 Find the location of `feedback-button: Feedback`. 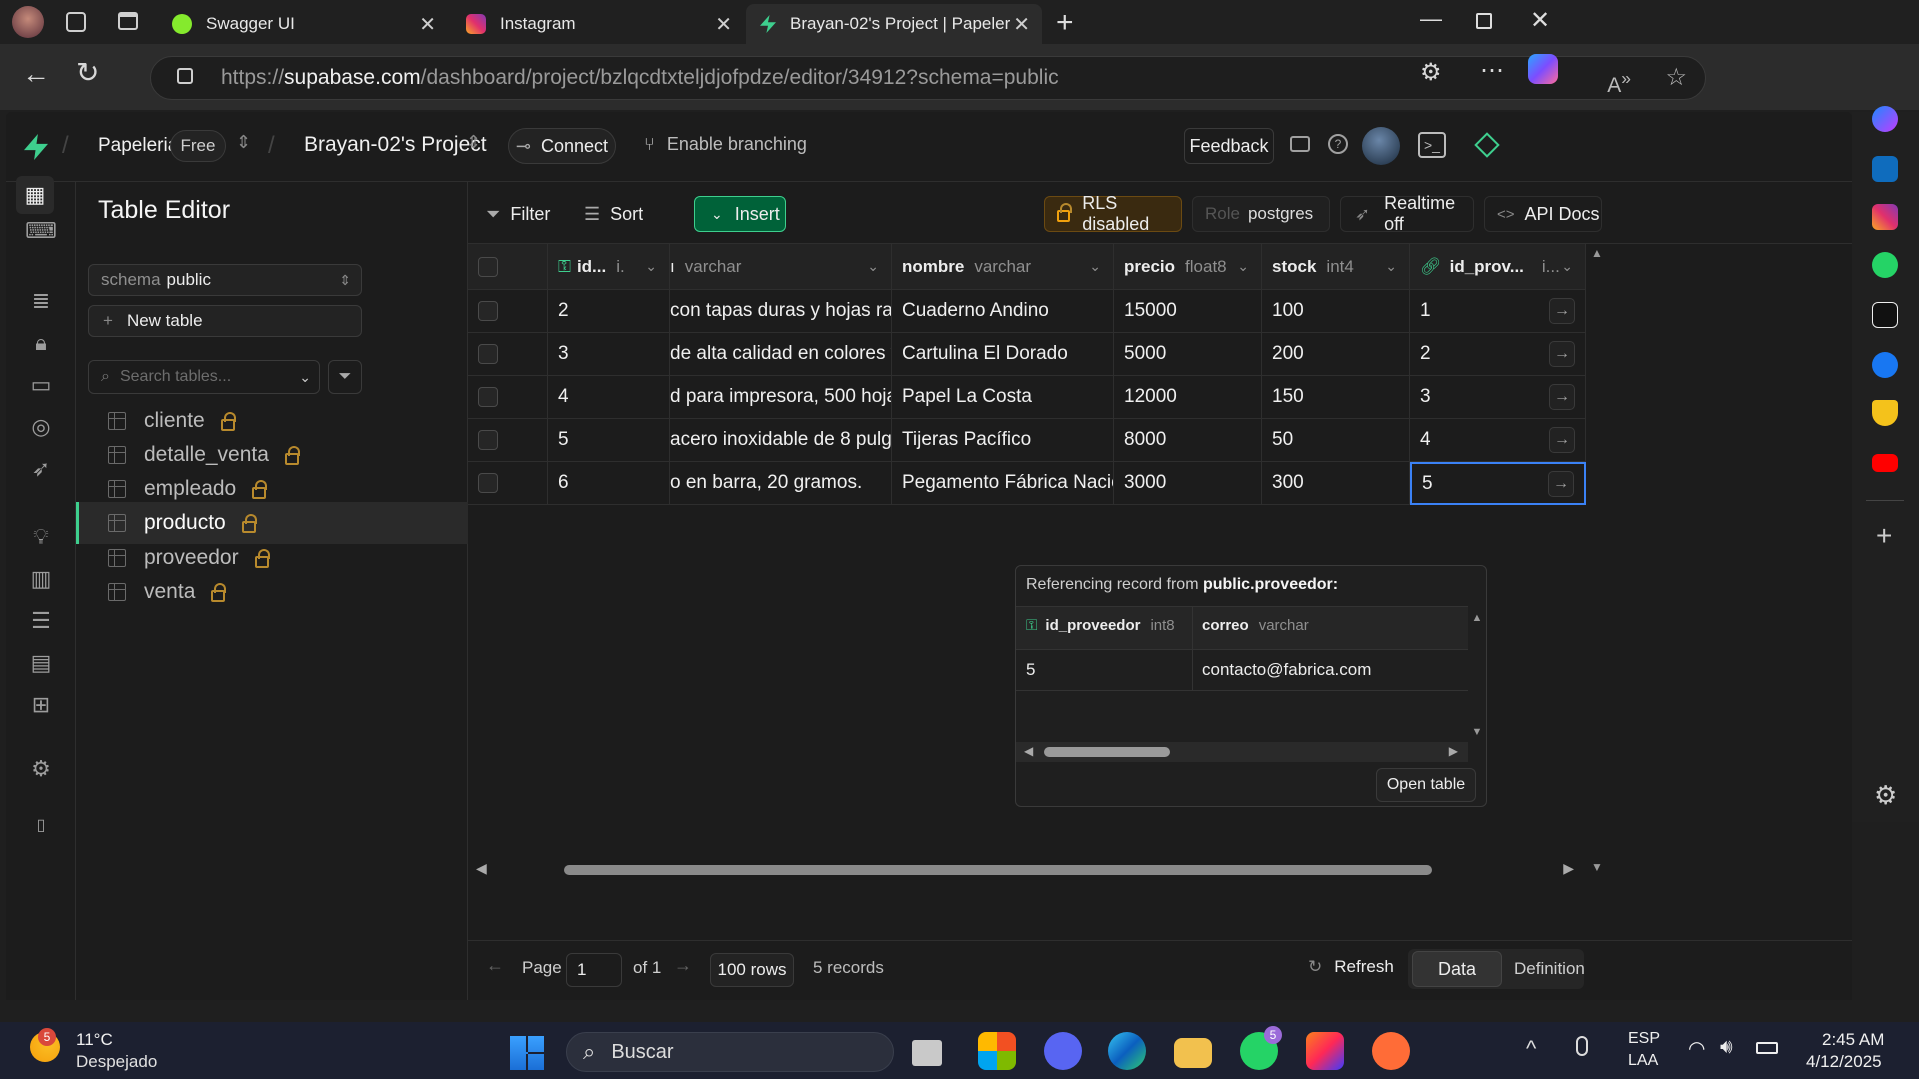

feedback-button: Feedback is located at coordinates (1229, 146).